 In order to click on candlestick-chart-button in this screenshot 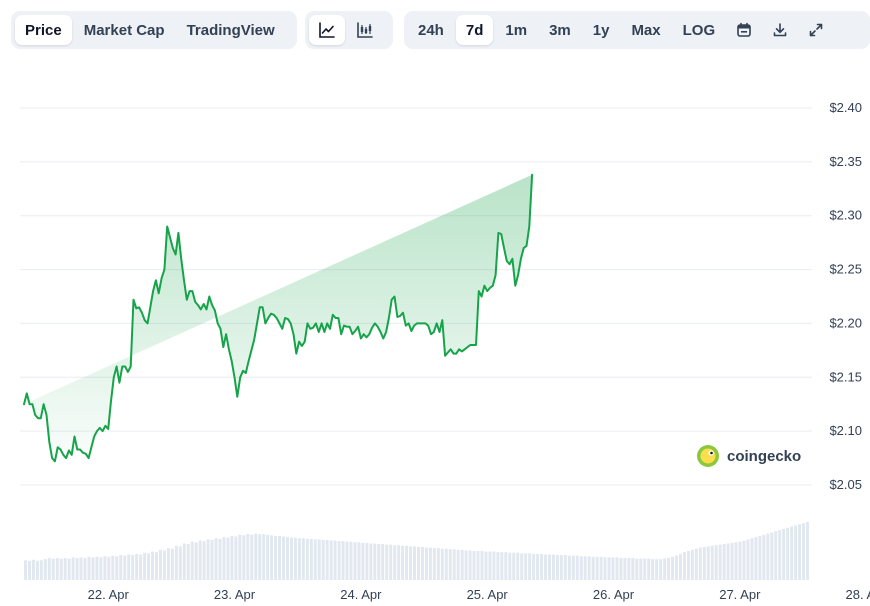, I will do `click(365, 30)`.